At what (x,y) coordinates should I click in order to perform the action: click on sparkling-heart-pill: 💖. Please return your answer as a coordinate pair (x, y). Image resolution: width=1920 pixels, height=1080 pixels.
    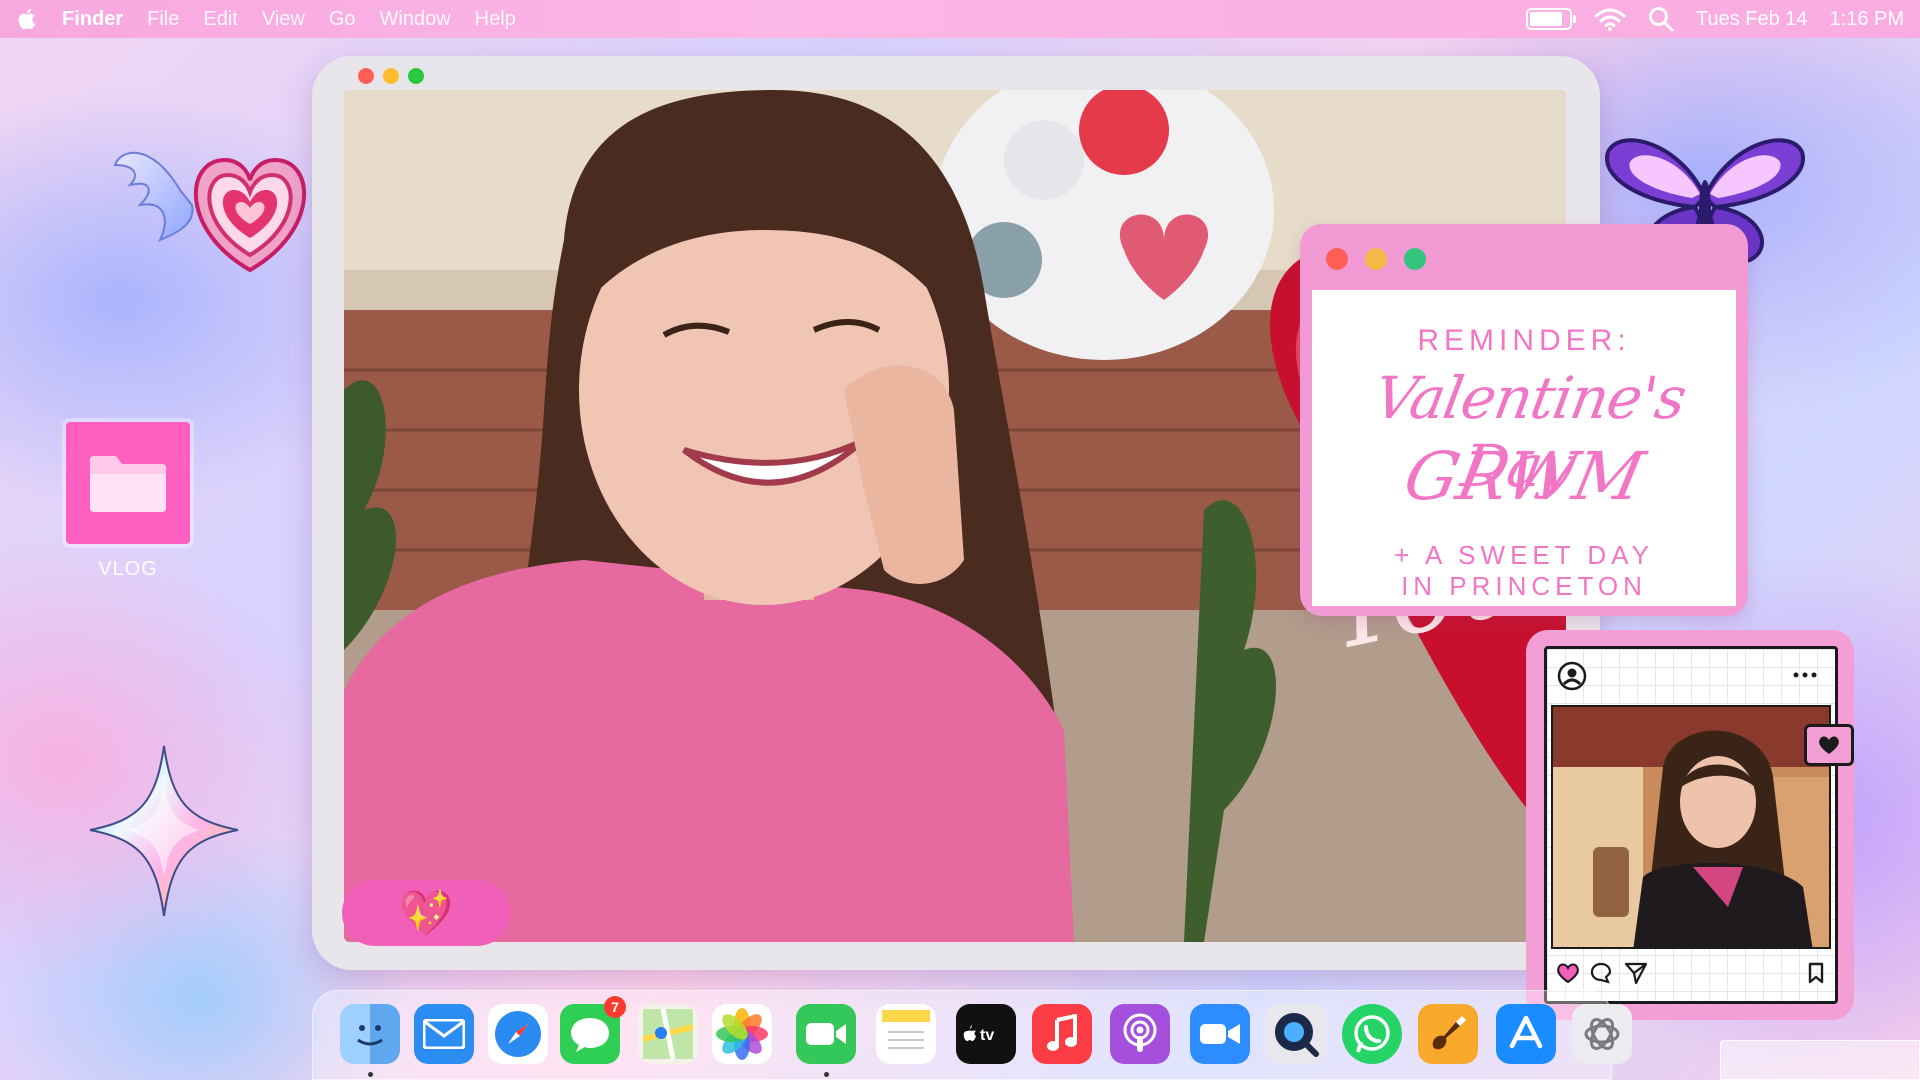
    Looking at the image, I should click on (426, 913).